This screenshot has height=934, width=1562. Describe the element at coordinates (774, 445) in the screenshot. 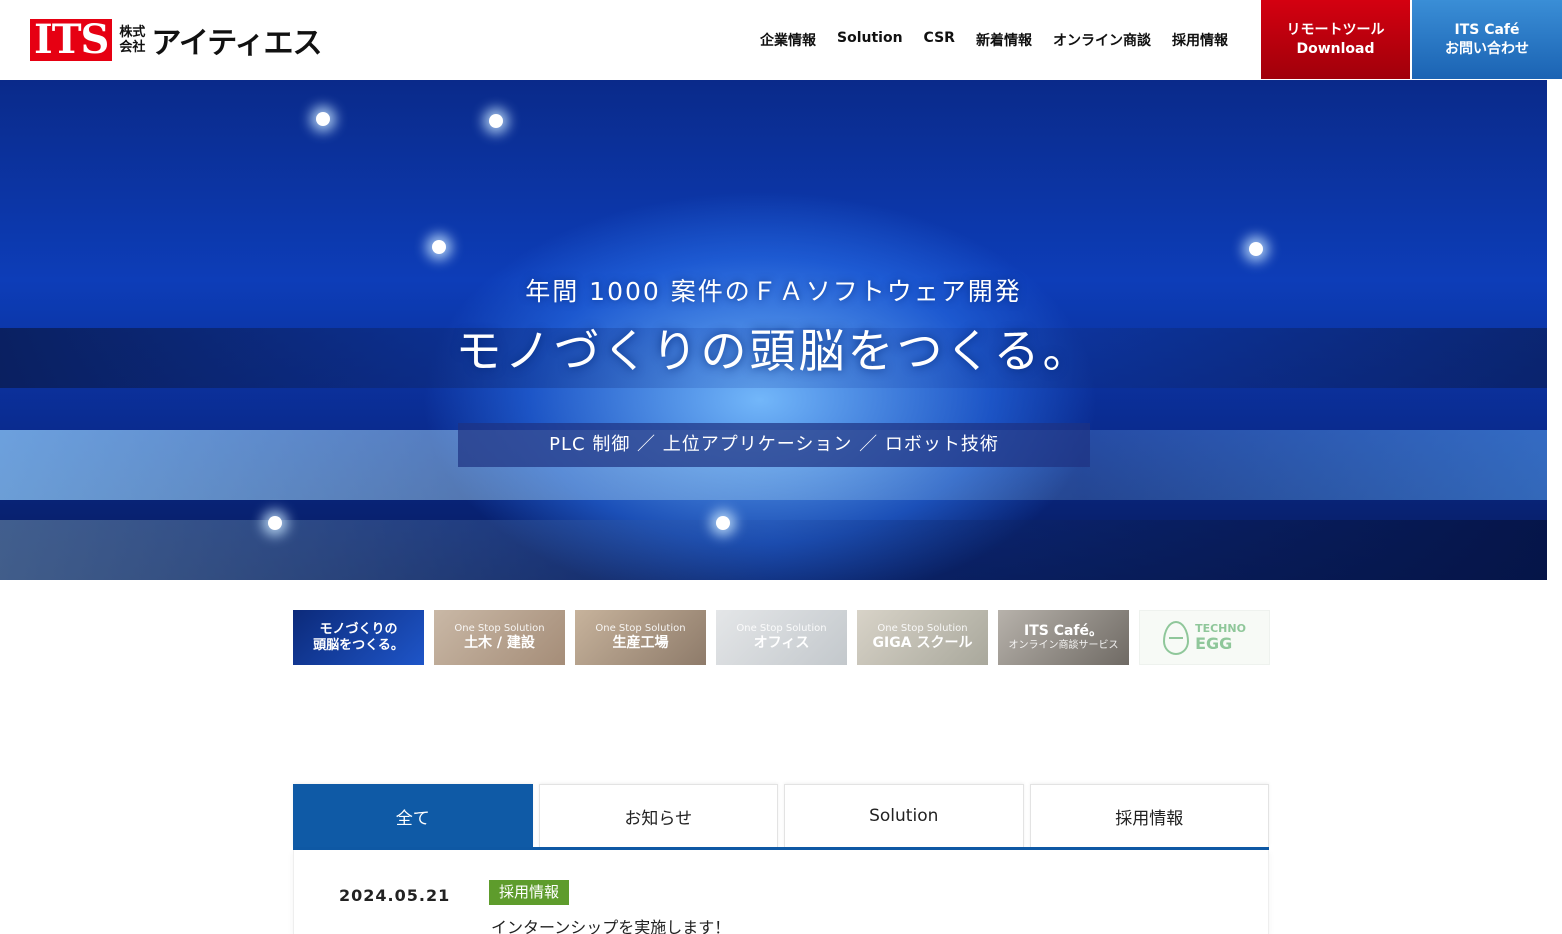

I see `hero-tagline: PLC 制御 ／ 上位アプリケーション ／ ロボット技術` at that location.